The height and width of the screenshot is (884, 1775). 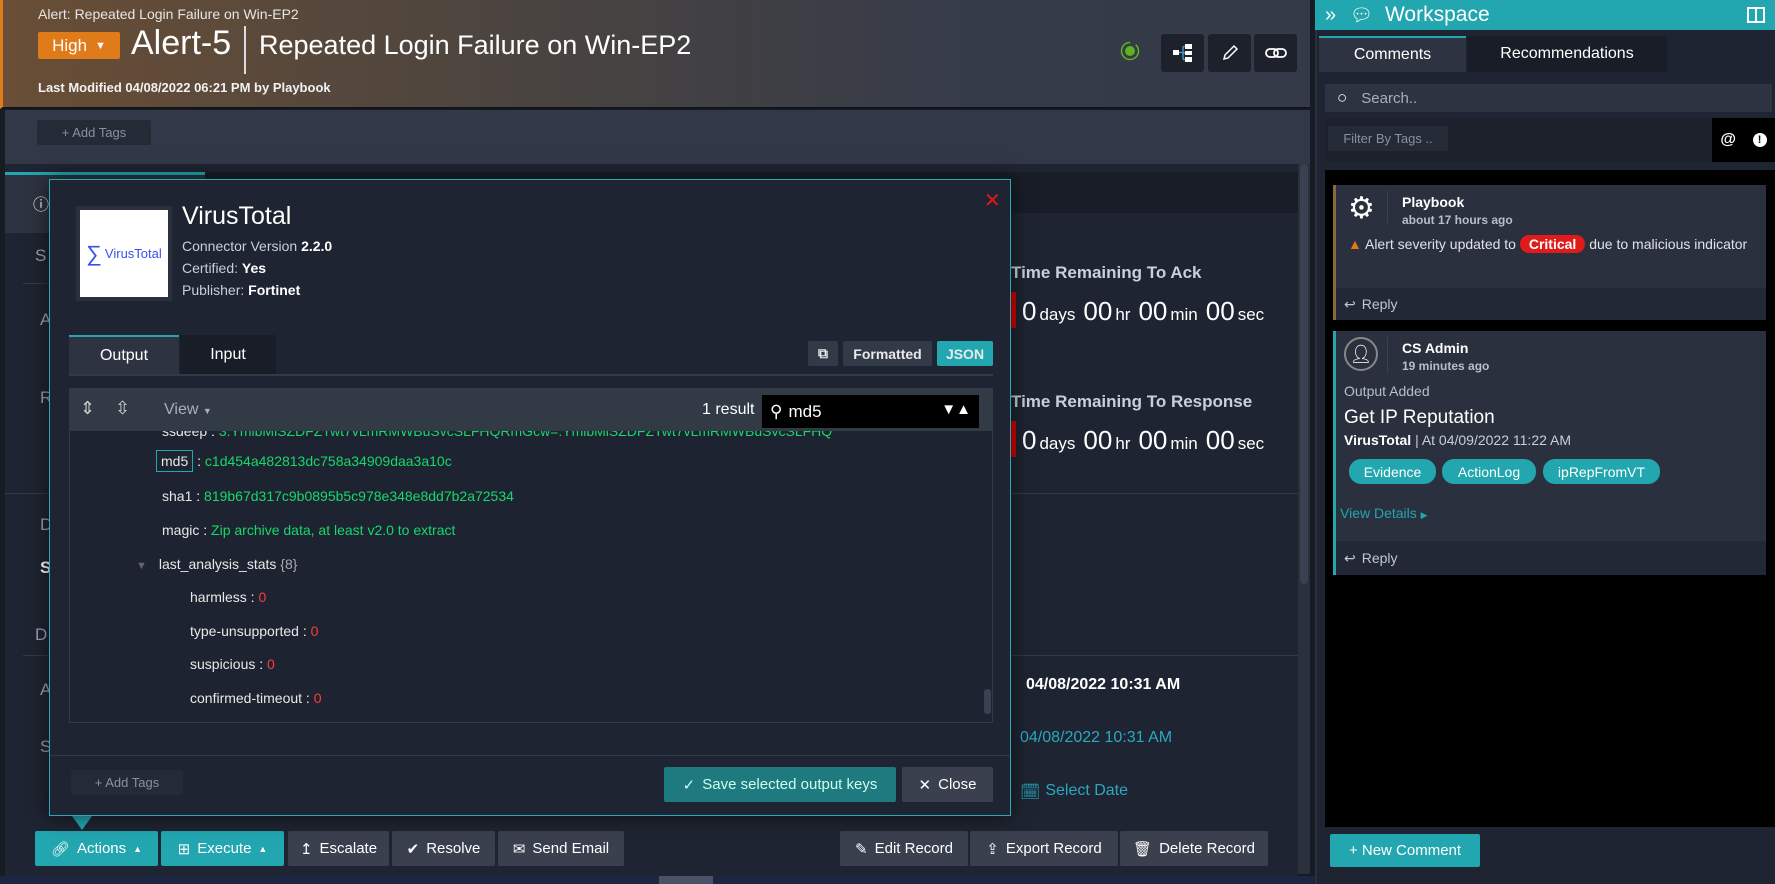 I want to click on tags-bar: + Add Tags, so click(x=657, y=137).